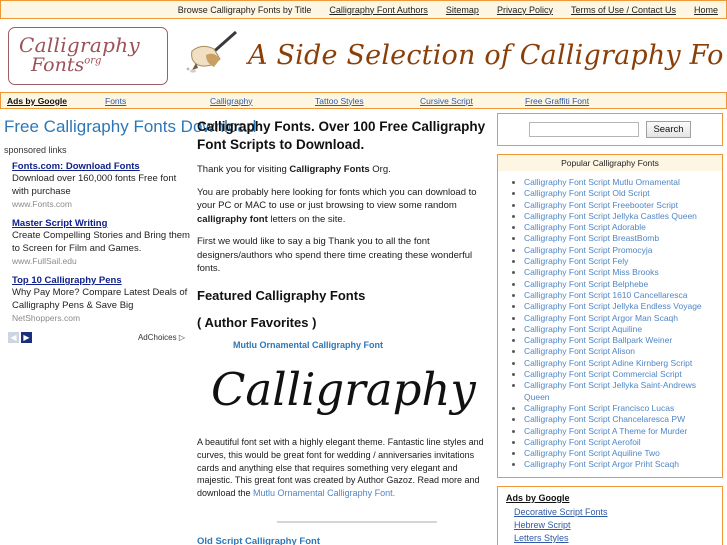 The image size is (727, 545). I want to click on list-item: Calligraphy Font Script Miss Brooks, so click(621, 272).